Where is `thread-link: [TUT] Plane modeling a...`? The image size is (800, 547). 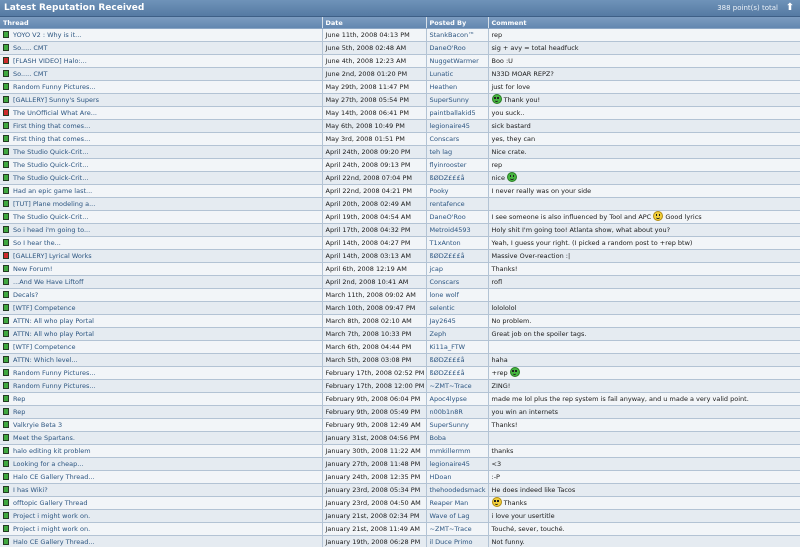
thread-link: [TUT] Plane modeling a... is located at coordinates (54, 204).